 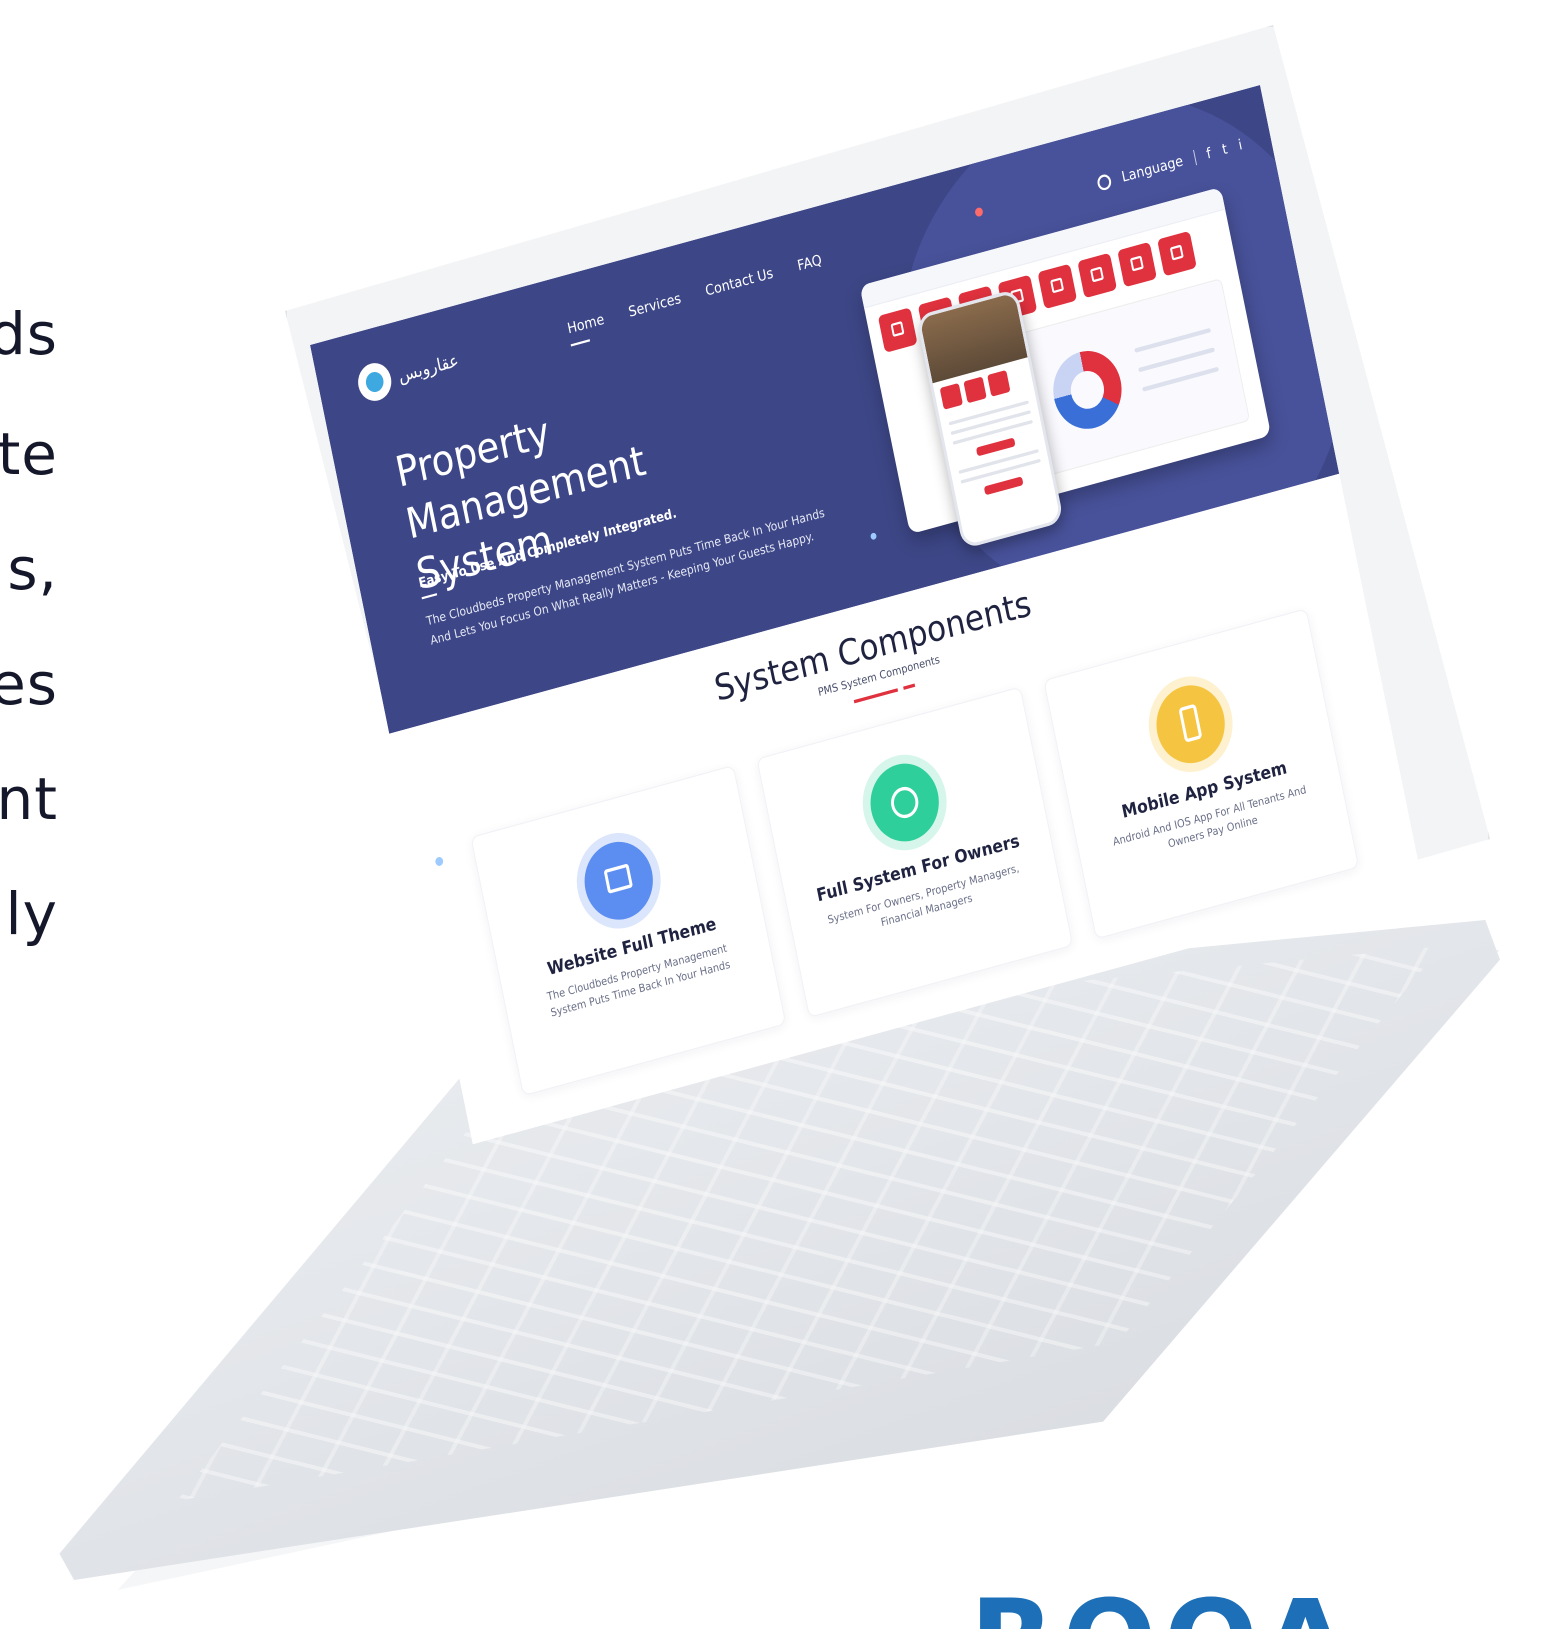 I want to click on facebook-icon: f, so click(x=1209, y=153).